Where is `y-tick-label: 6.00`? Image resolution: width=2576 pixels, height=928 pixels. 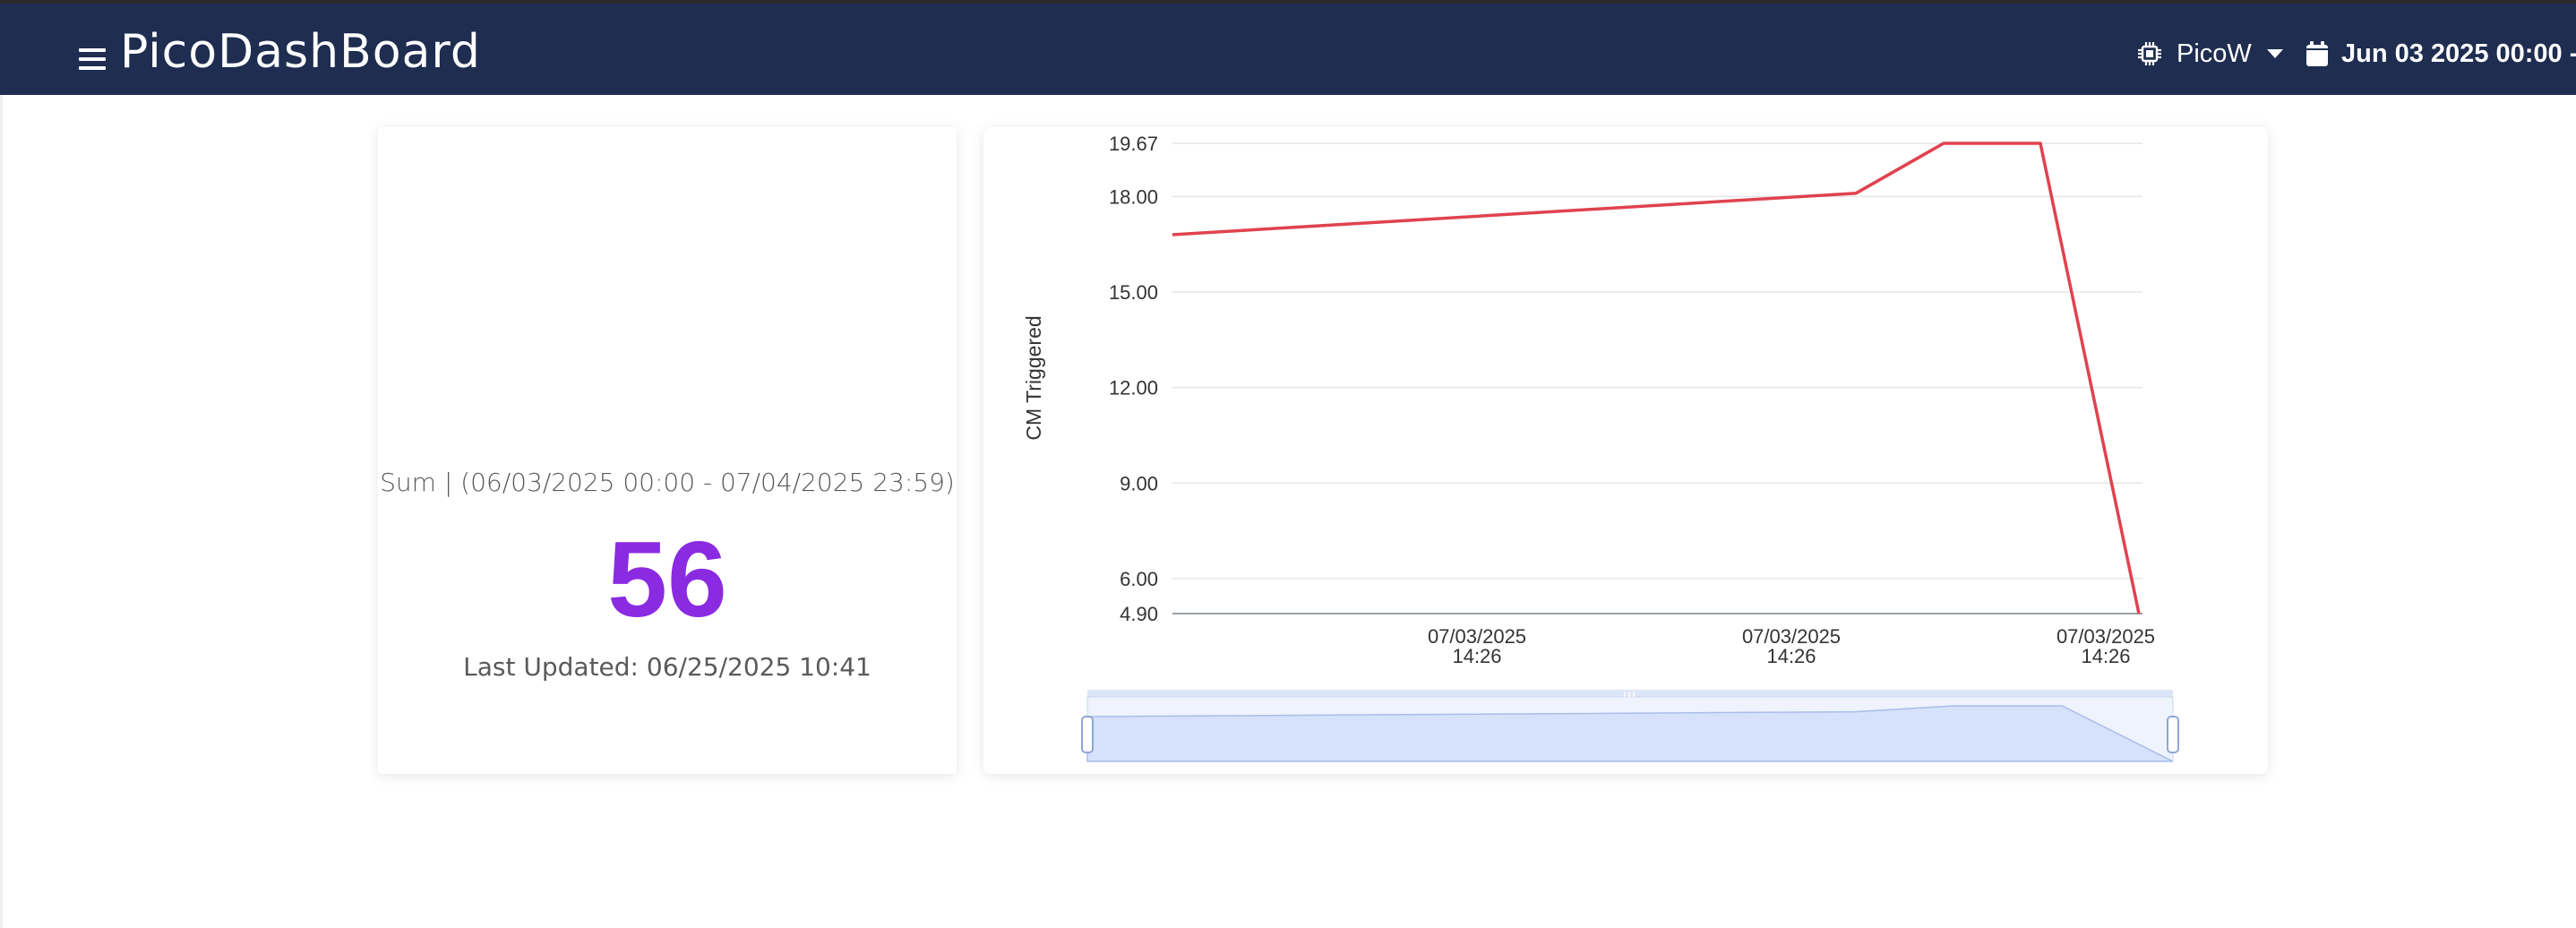 y-tick-label: 6.00 is located at coordinates (1139, 579).